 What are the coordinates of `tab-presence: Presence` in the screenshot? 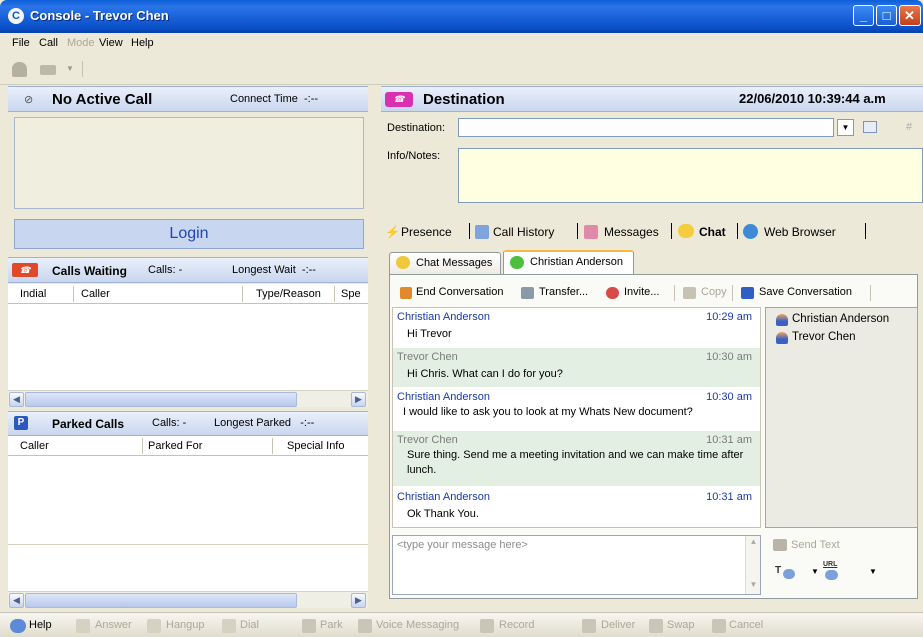 It's located at (426, 232).